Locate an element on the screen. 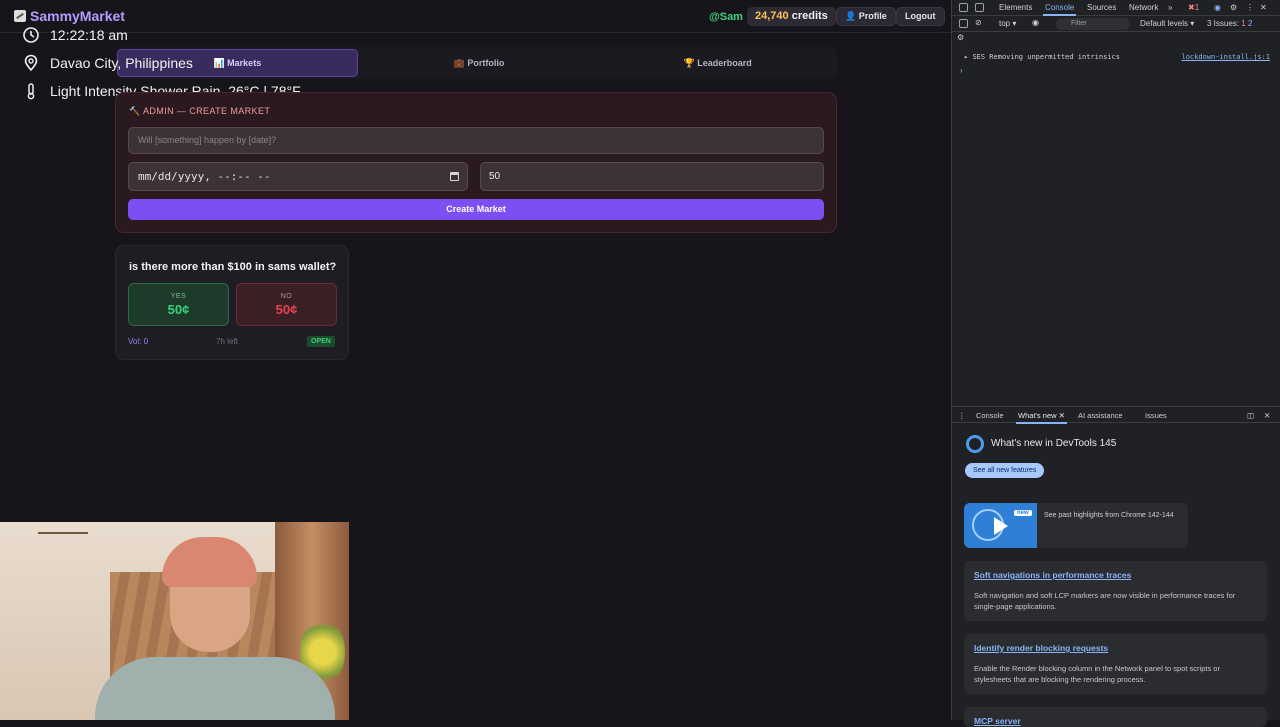 The width and height of the screenshot is (1280, 727). no-button: NO 50¢ is located at coordinates (286, 304).